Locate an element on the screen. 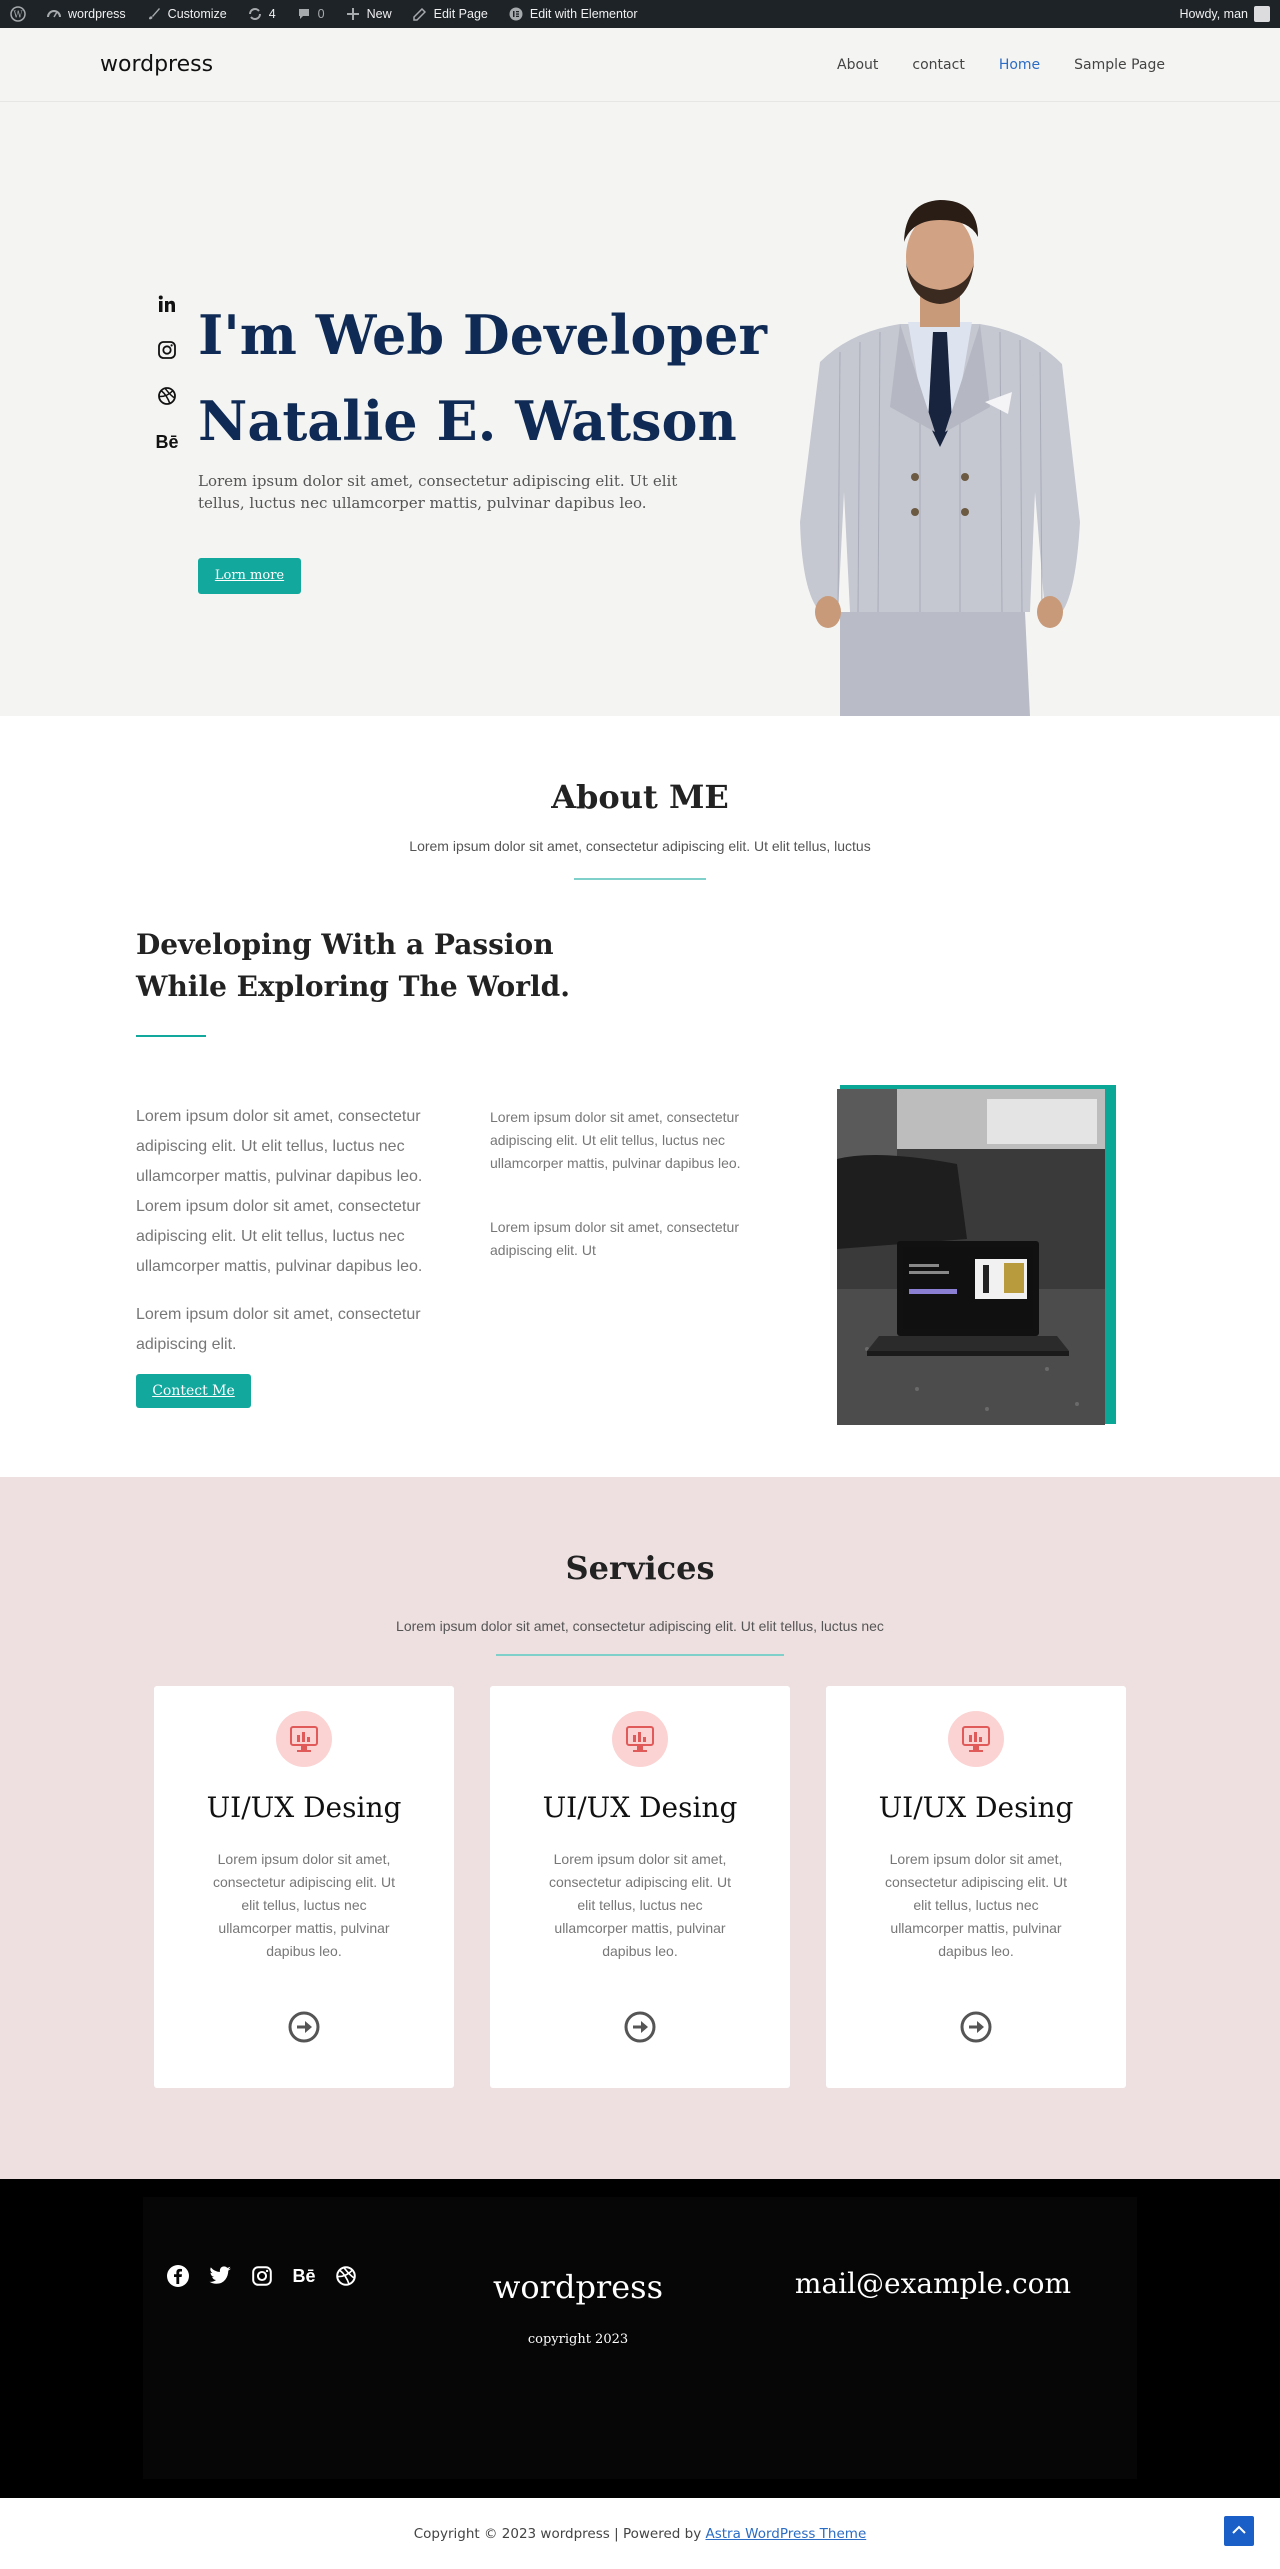 The width and height of the screenshot is (1280, 2569). updates-count: 4 is located at coordinates (272, 14).